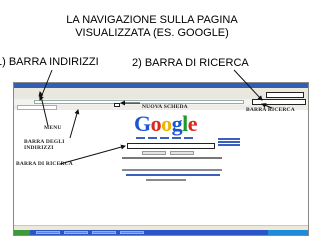  Describe the element at coordinates (22, 232) in the screenshot. I see `start-button` at that location.